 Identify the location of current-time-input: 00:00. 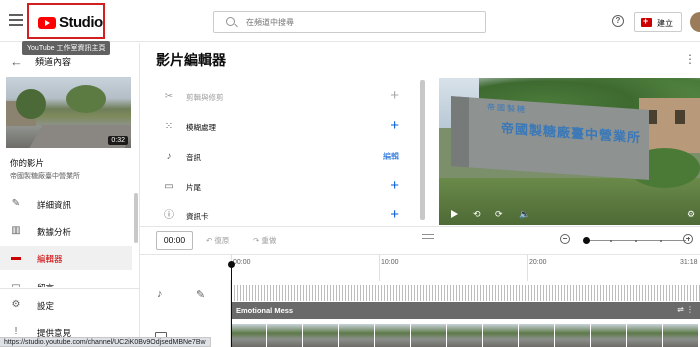
(174, 240).